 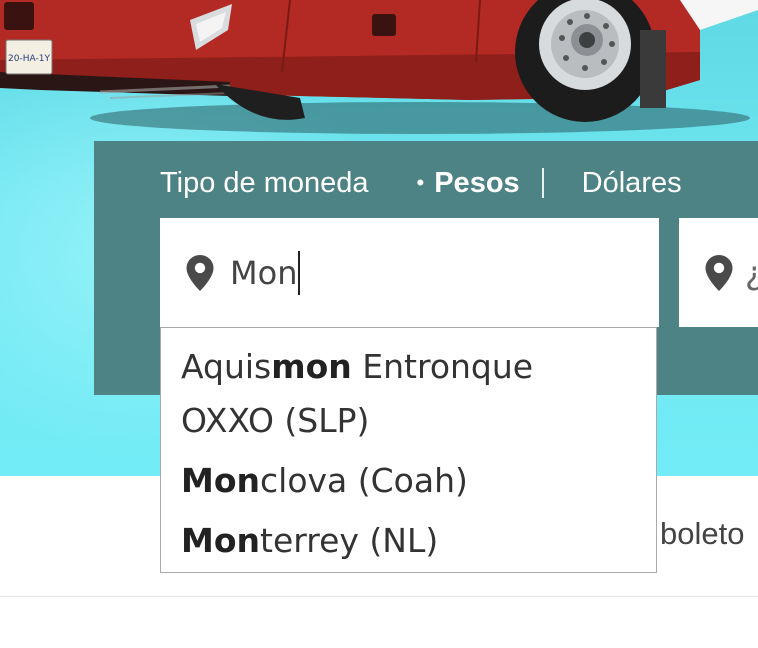 What do you see at coordinates (632, 183) in the screenshot?
I see `currency-option-dolares: Dólares` at bounding box center [632, 183].